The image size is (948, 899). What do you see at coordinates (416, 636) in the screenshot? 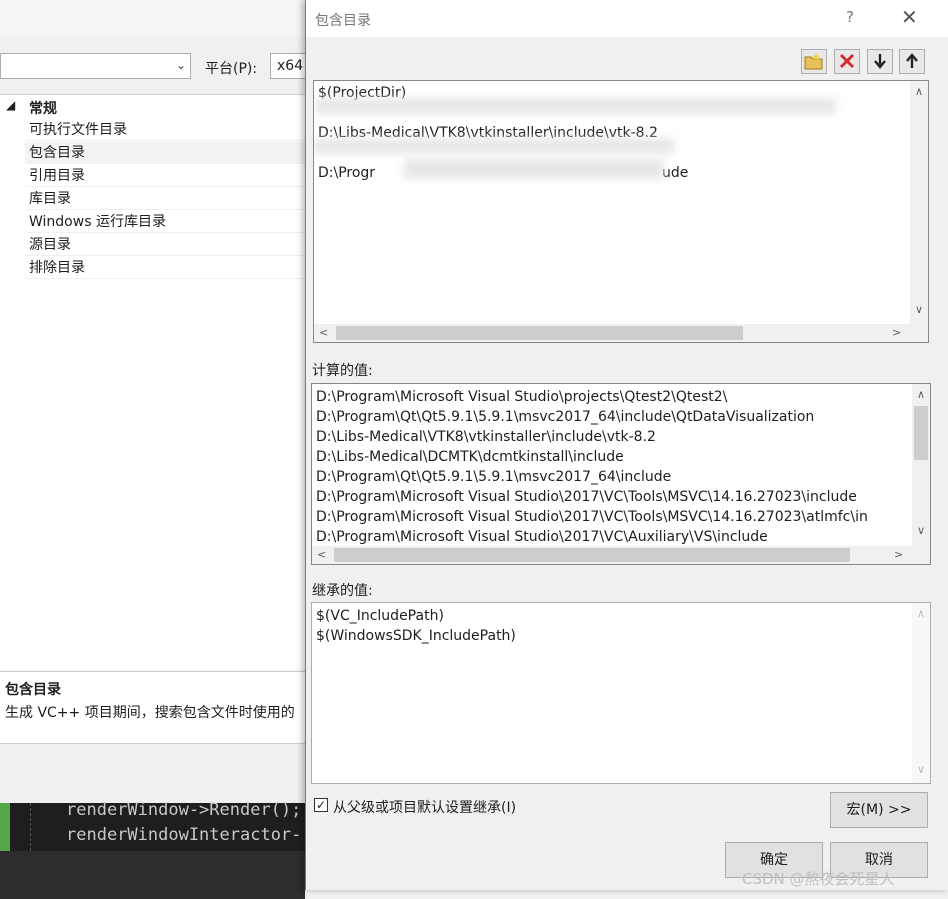
I see `list-item: $(WindowsSDK_IncludePath)` at bounding box center [416, 636].